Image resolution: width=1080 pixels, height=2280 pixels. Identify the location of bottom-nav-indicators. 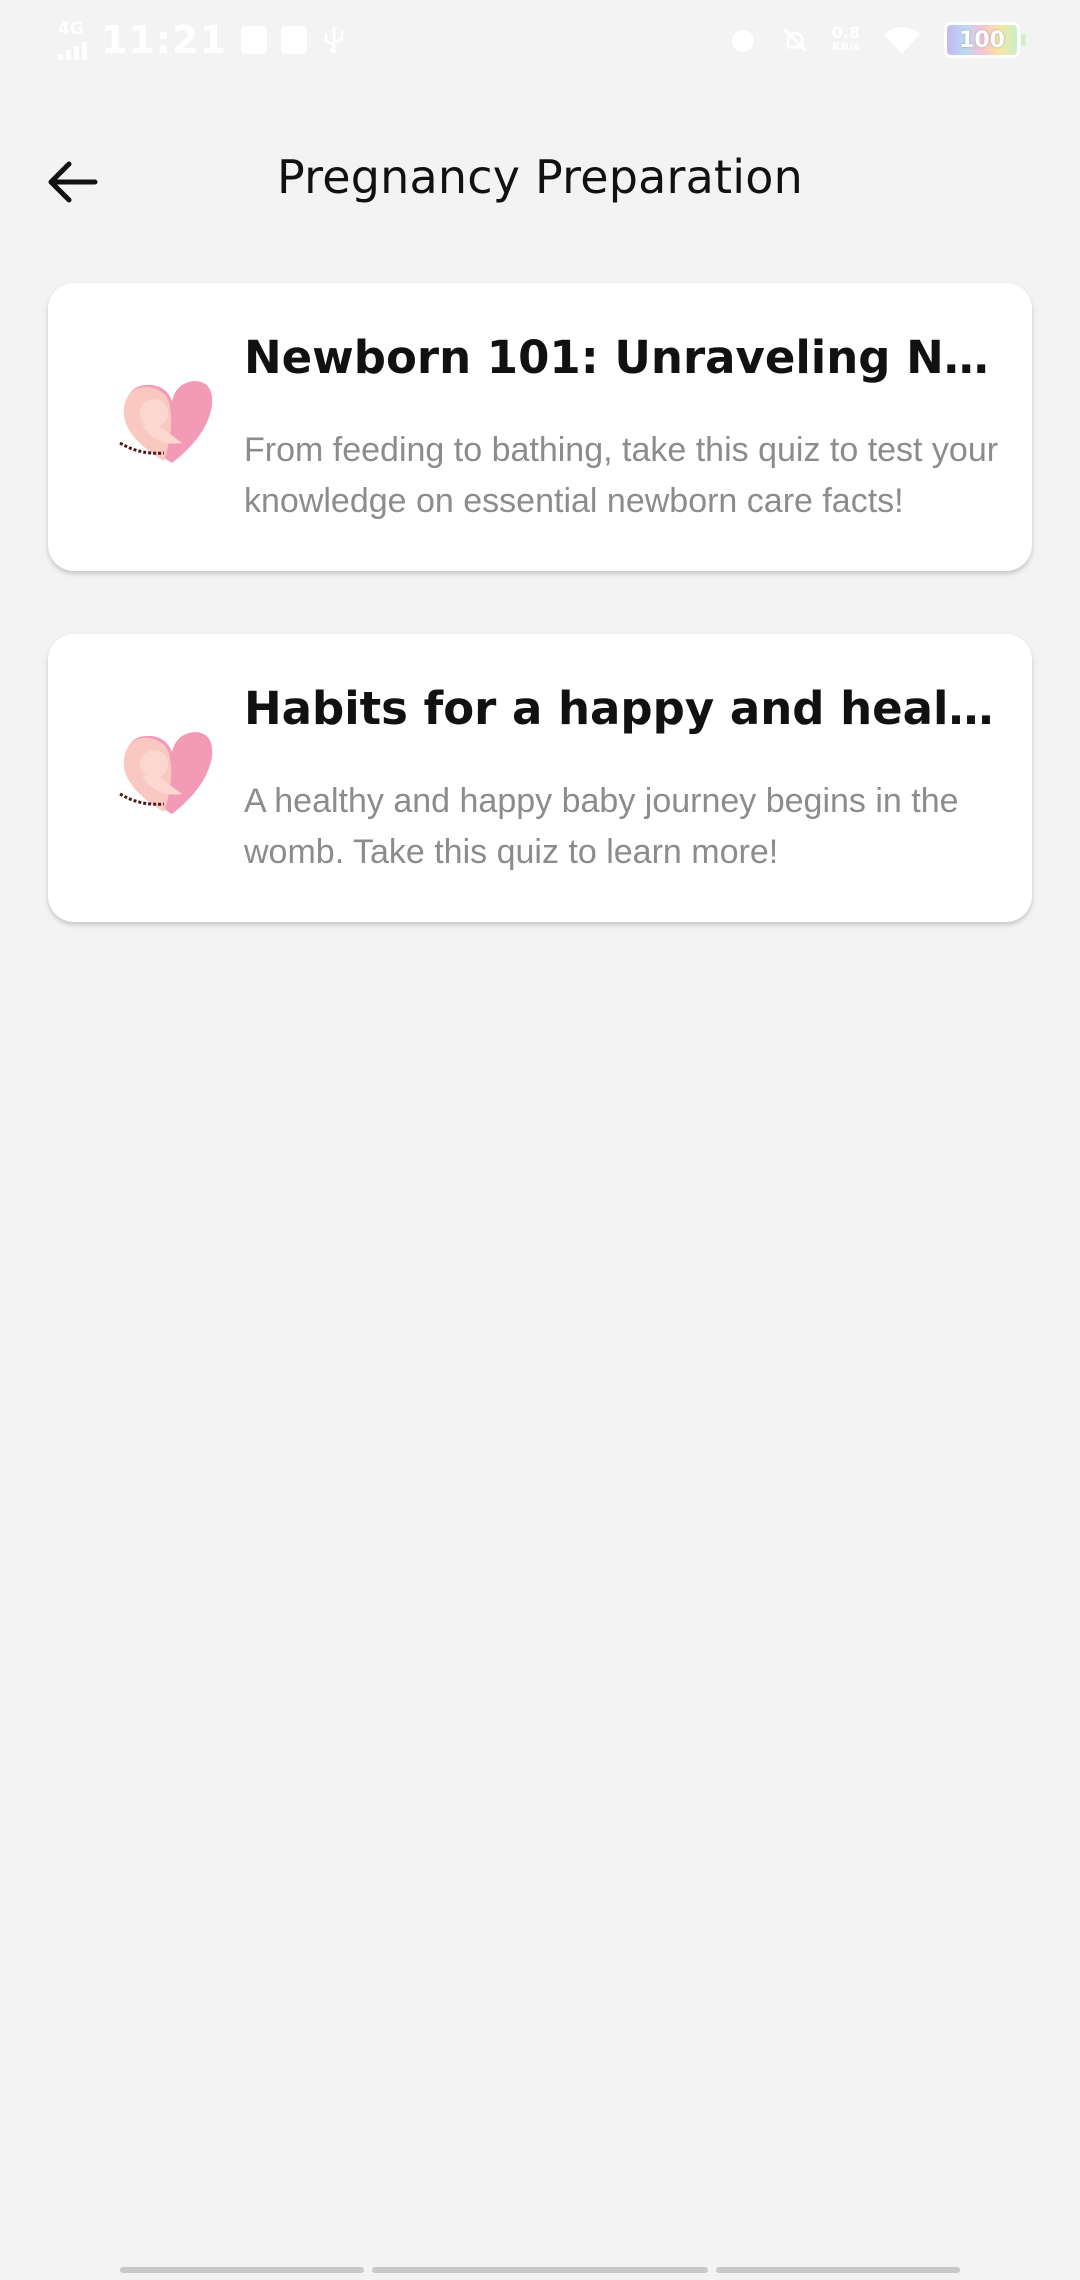
(540, 2271).